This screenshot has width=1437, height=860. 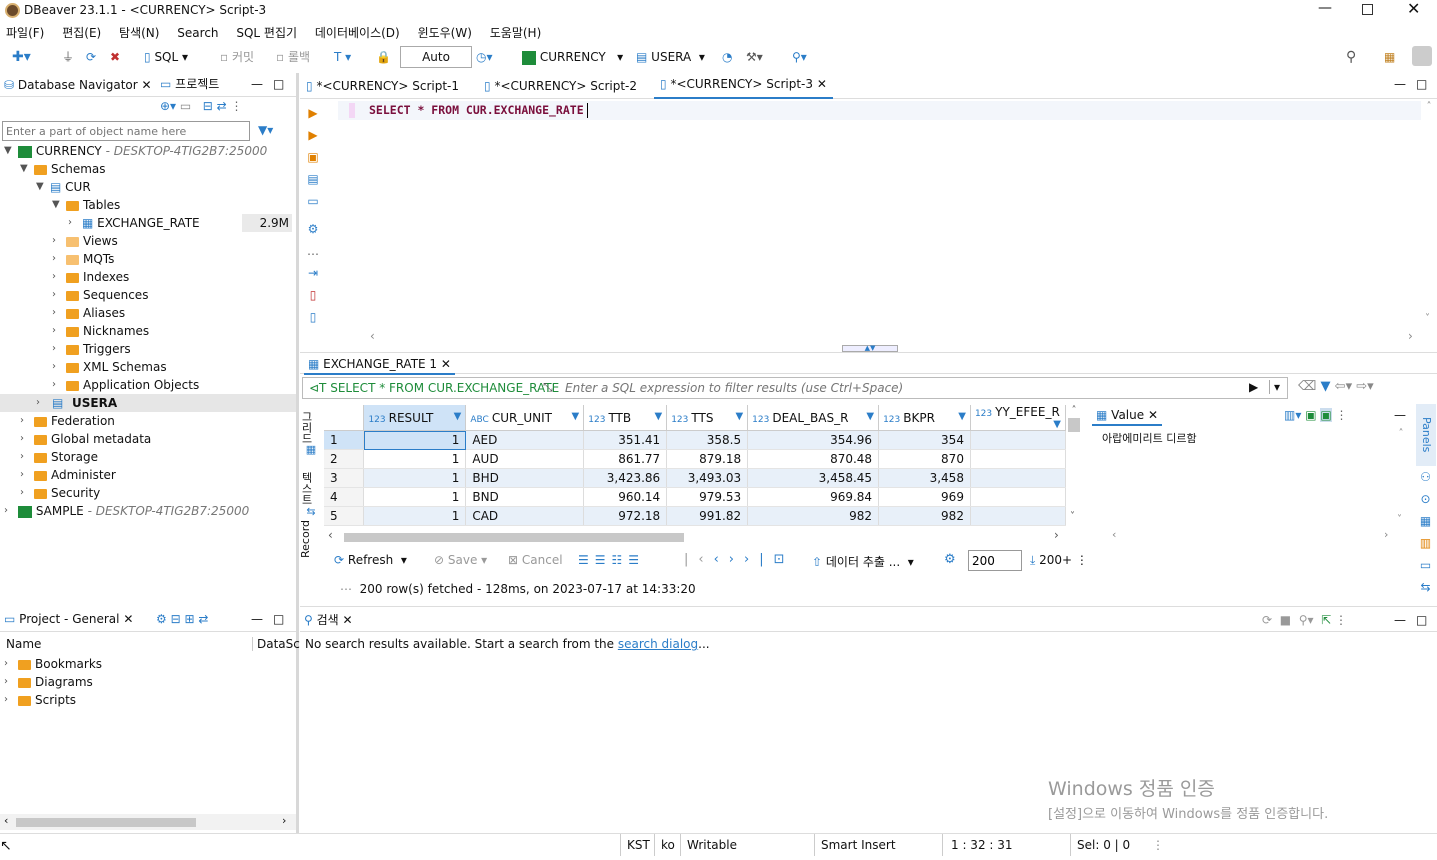 I want to click on splitter-handle: ▲▼, so click(x=870, y=348).